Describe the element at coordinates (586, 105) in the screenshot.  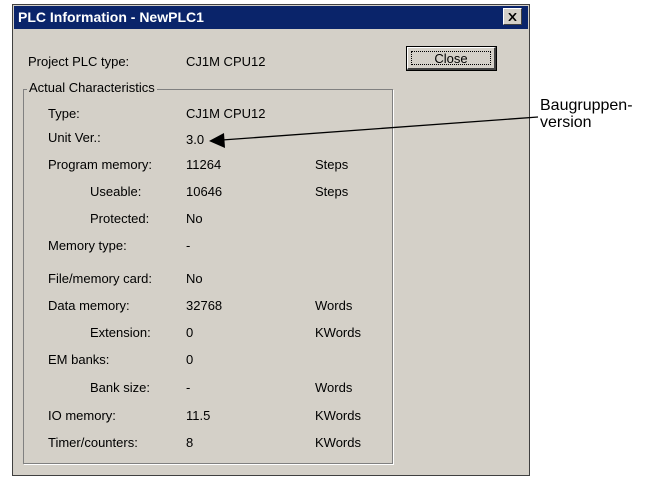
I see `annotation-line-1: Baugruppen-` at that location.